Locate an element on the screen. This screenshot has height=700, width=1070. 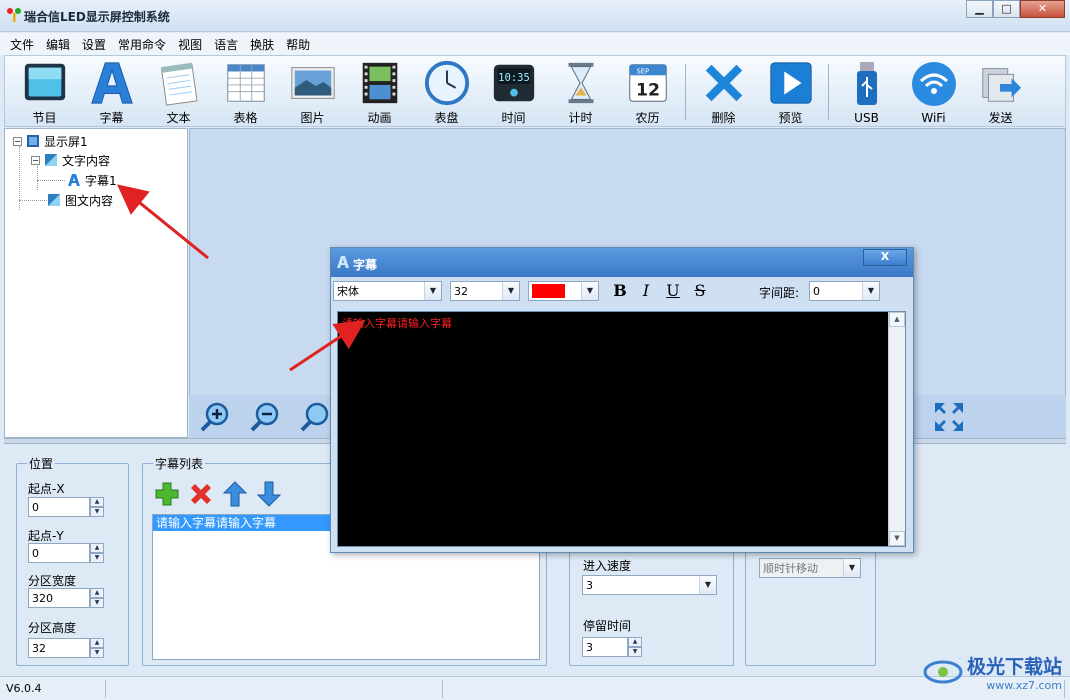
speed-select: 3 ▼ is located at coordinates (649, 585).